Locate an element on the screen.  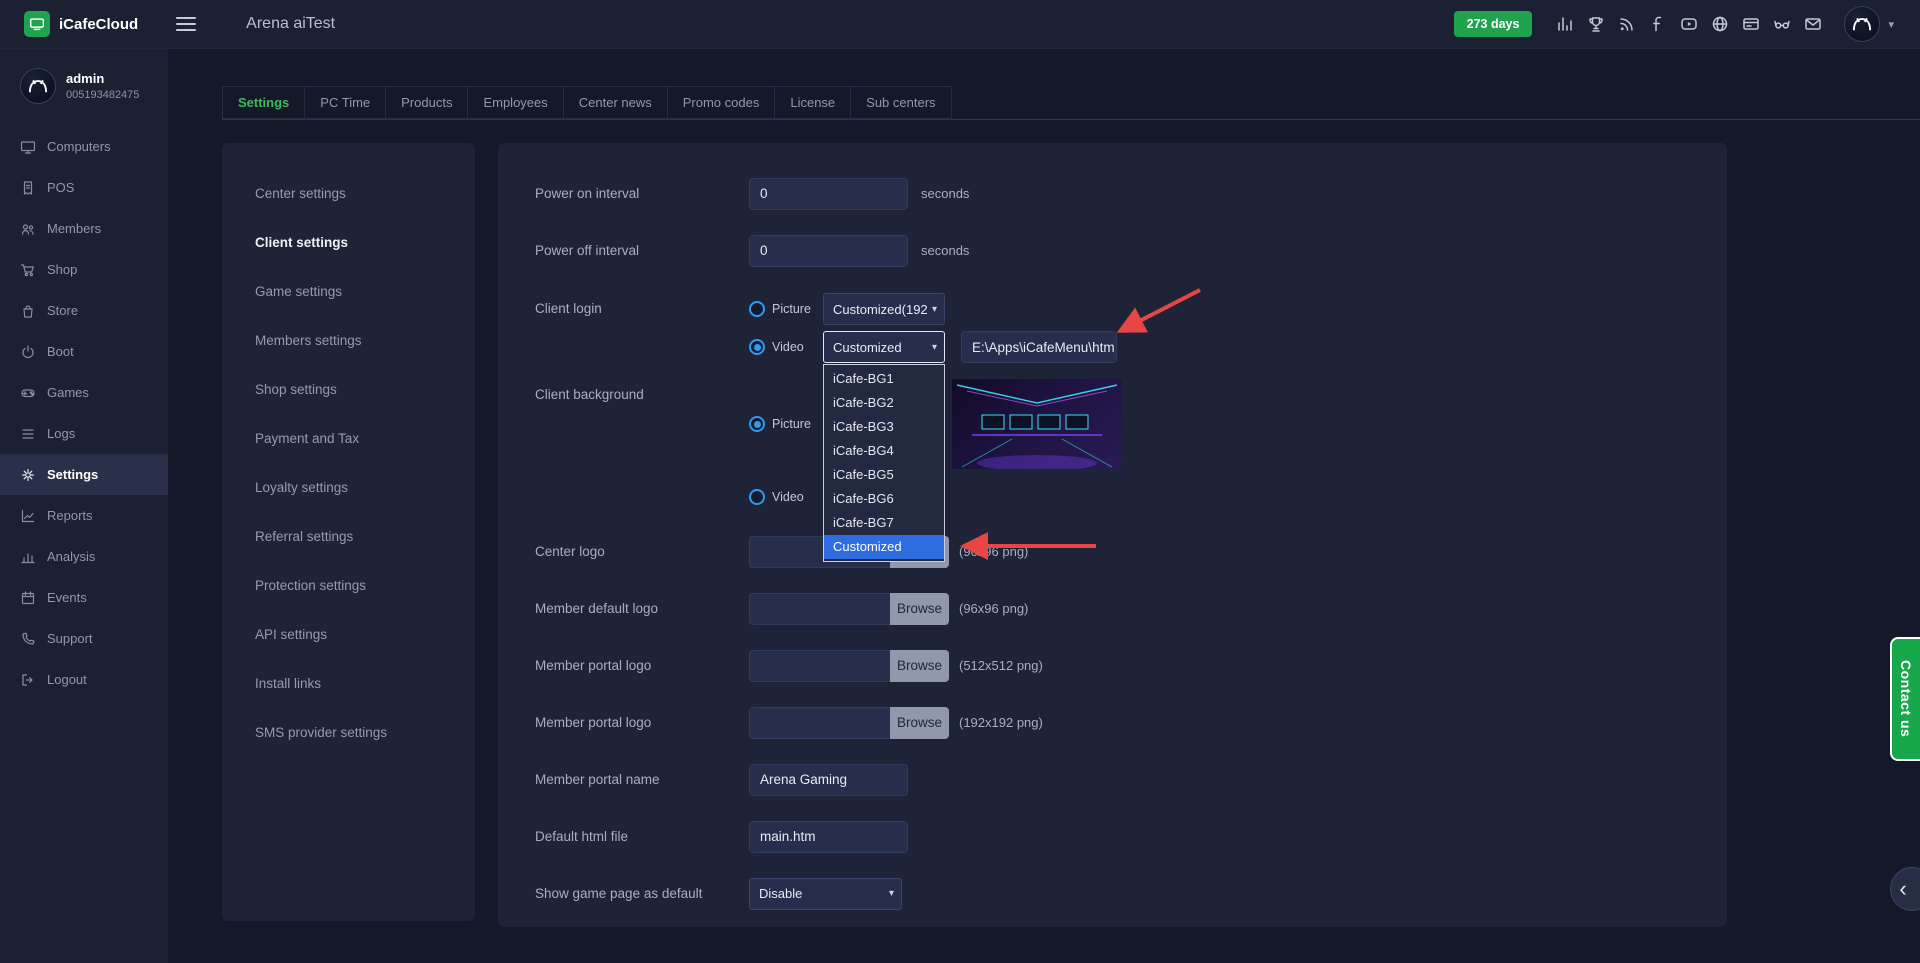
client-login-picture-select: Customized(1920 ▾ is located at coordinates (884, 309).